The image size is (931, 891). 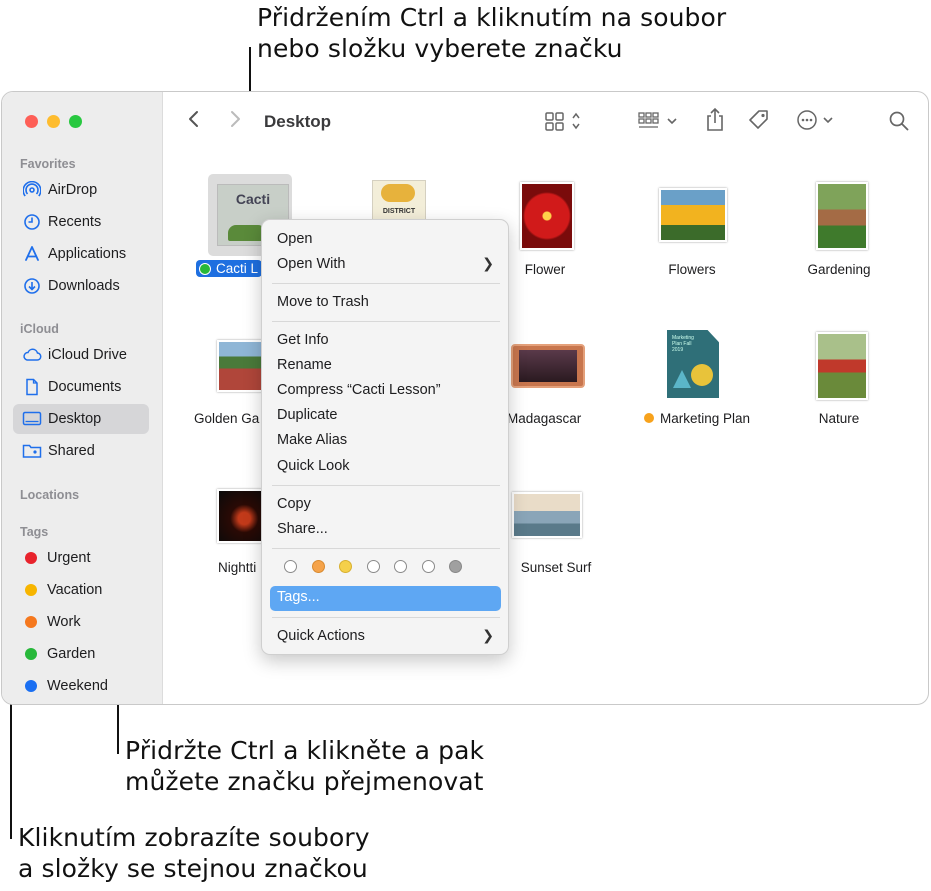 I want to click on marketing-plan-thumb-text: Marketing Plan Fall 2019, so click(x=683, y=344).